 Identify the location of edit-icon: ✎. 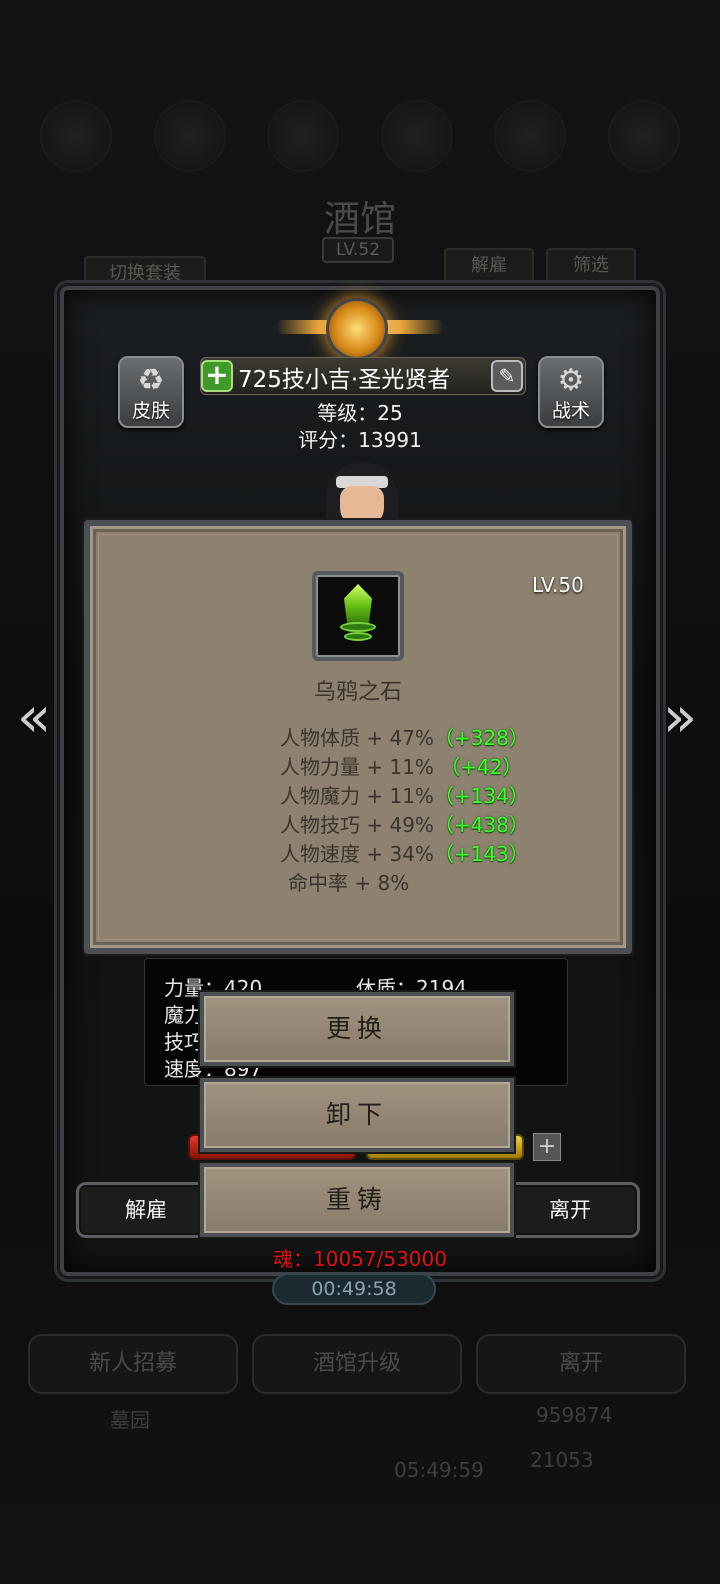
(507, 376).